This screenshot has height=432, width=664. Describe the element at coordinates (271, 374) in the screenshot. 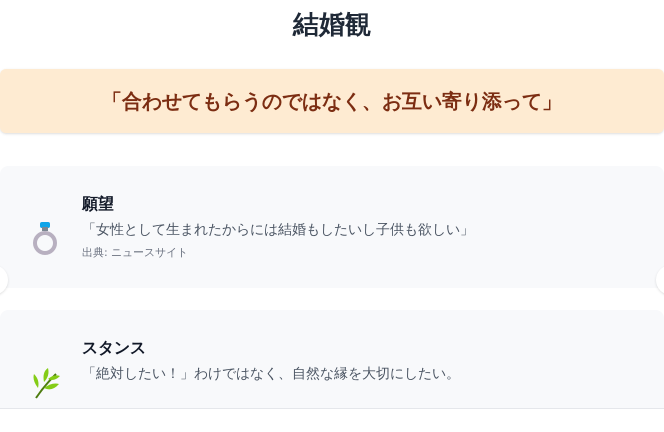

I see `card-quote: 「絶対したい！」わけではなく、自然な縁を大切にしたい。` at that location.